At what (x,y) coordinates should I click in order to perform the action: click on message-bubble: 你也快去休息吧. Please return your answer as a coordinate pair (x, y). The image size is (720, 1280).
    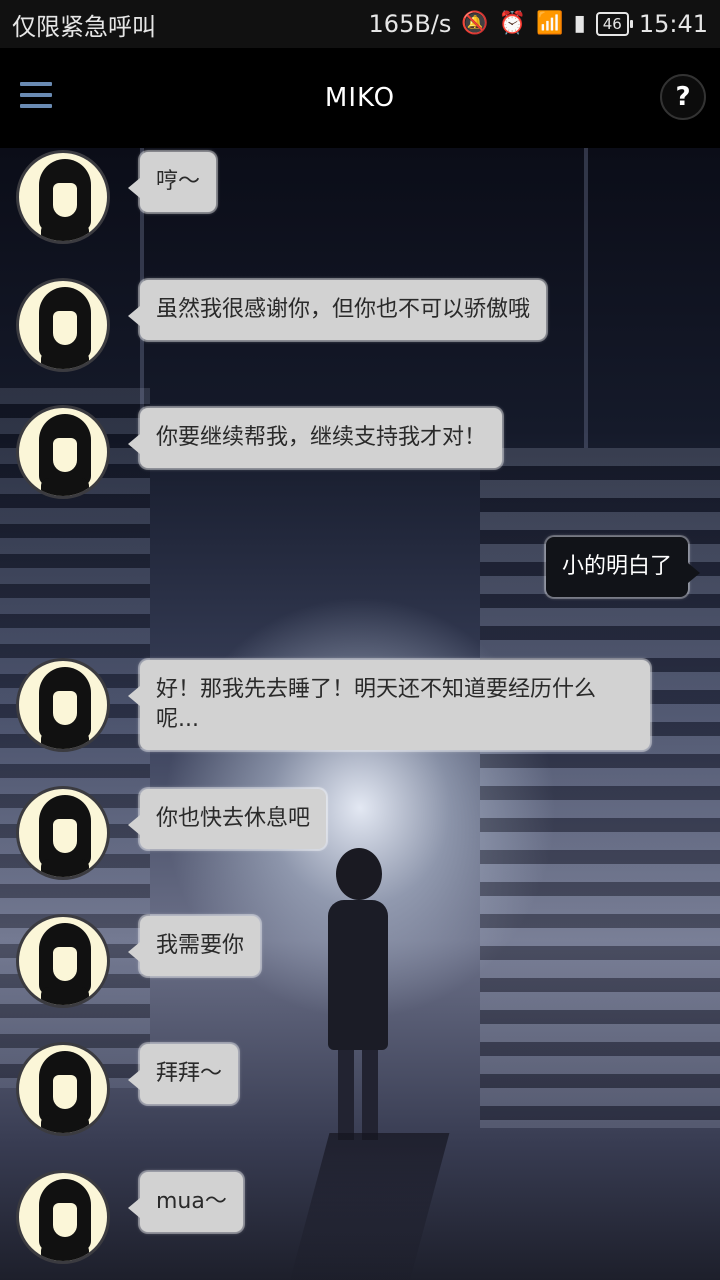
    Looking at the image, I should click on (227, 819).